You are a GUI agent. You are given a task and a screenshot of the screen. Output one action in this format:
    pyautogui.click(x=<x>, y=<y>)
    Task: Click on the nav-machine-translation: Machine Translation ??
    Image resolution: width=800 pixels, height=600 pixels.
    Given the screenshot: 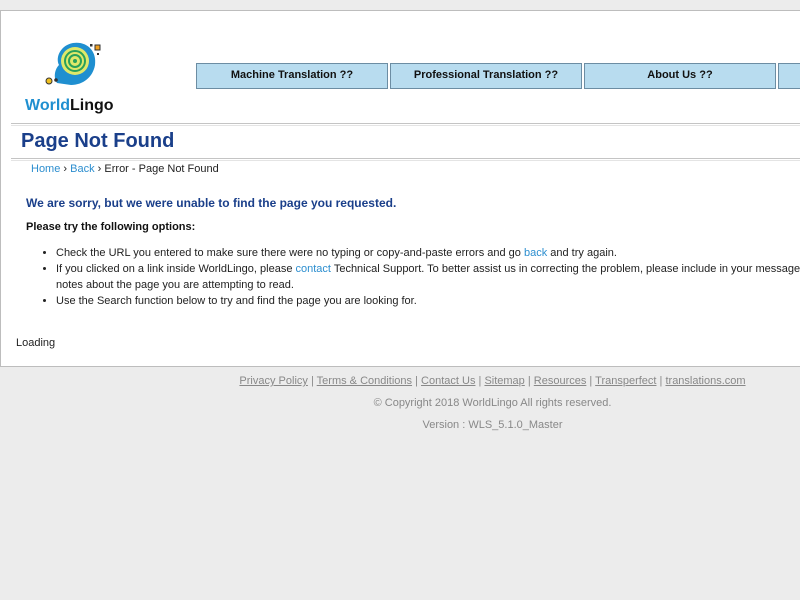 What is the action you would take?
    pyautogui.click(x=292, y=76)
    